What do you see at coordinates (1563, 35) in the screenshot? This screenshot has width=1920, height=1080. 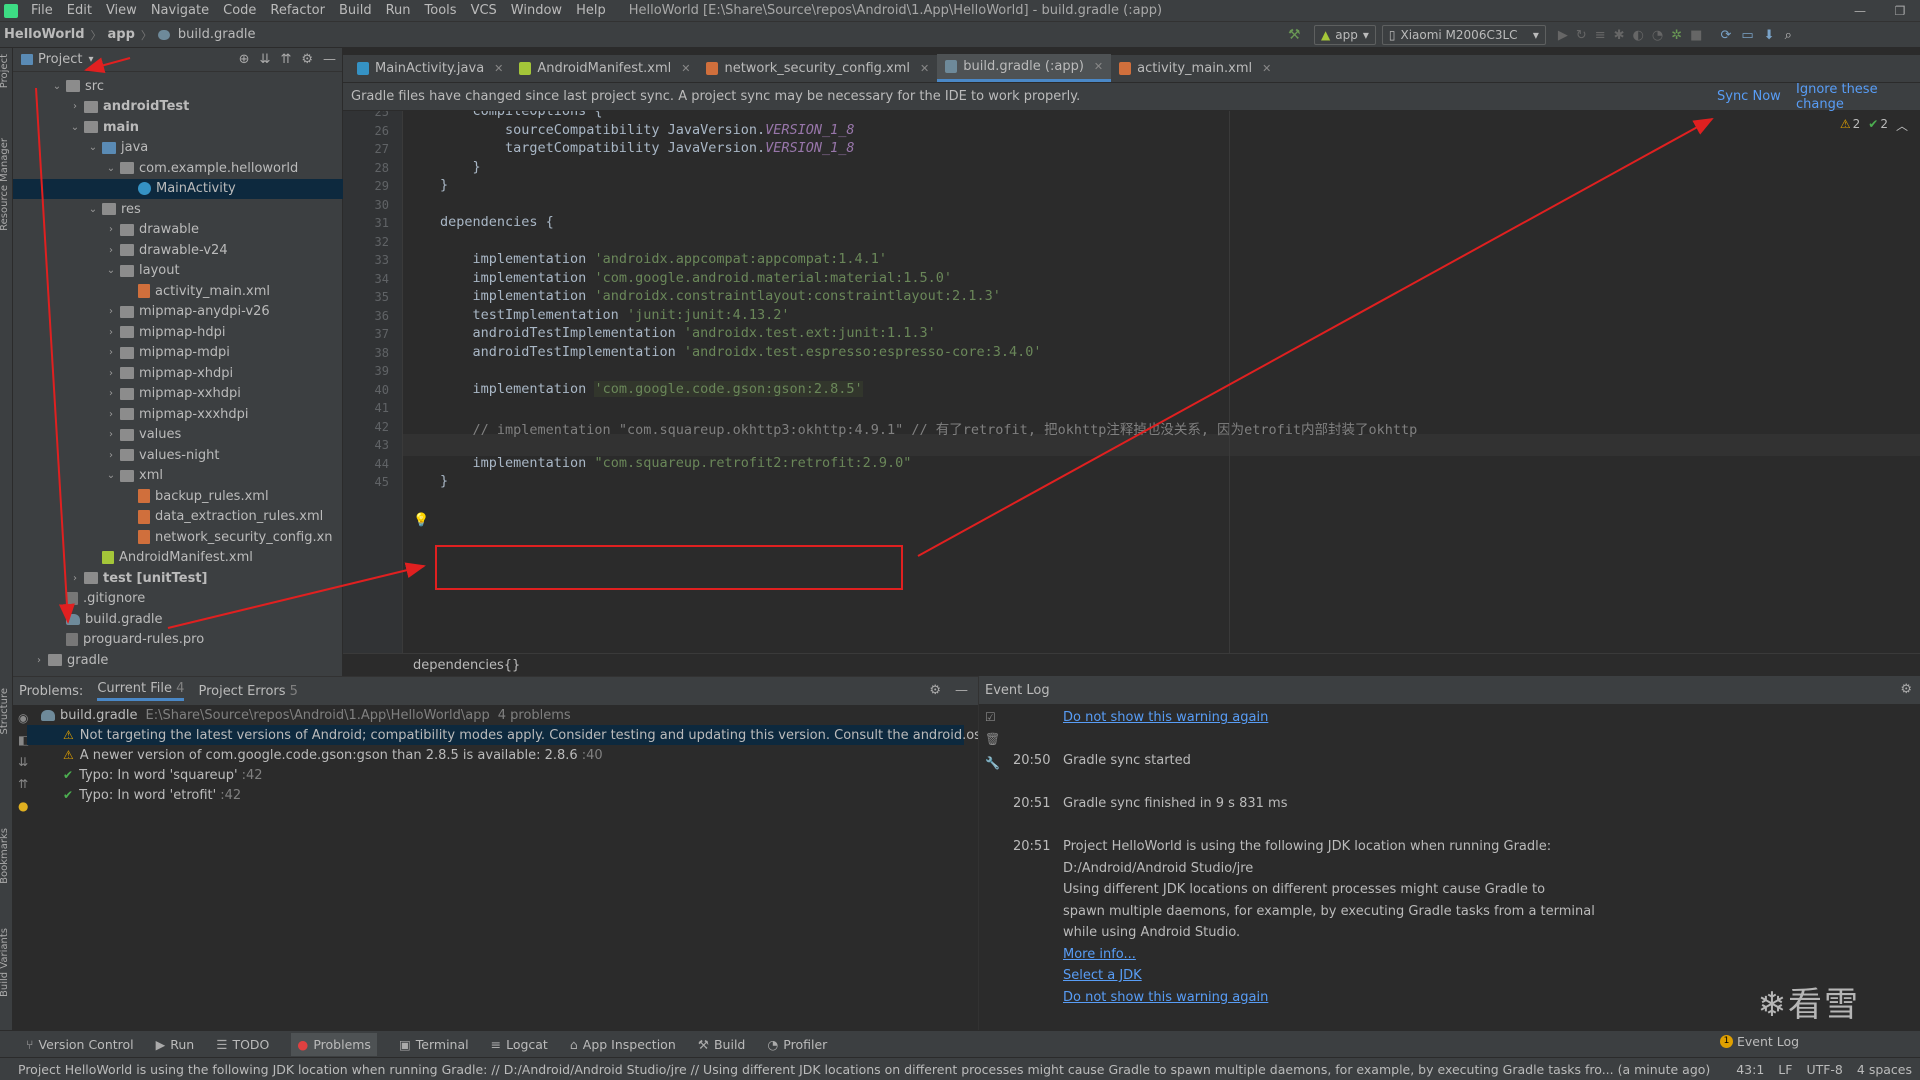 I see `run-icon: ▶` at bounding box center [1563, 35].